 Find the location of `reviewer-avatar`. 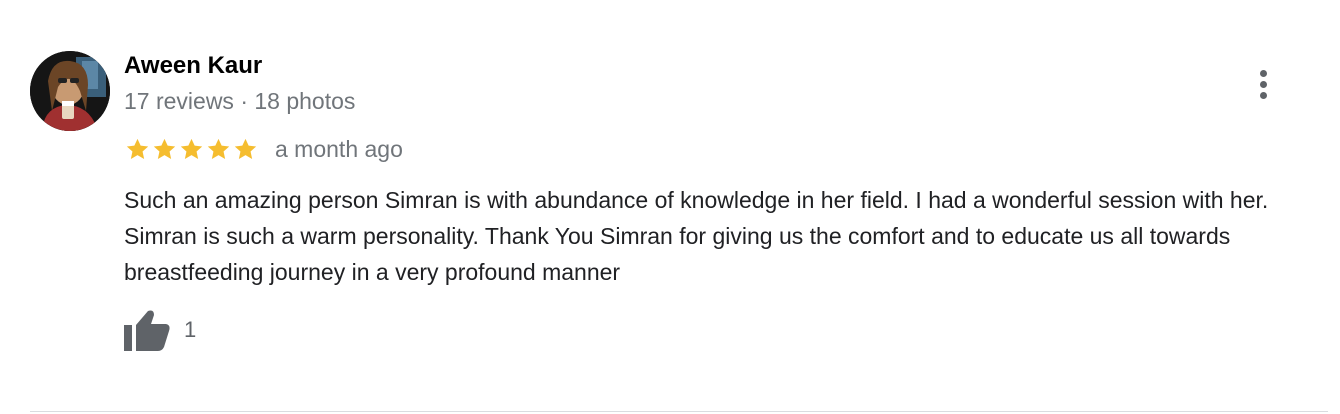

reviewer-avatar is located at coordinates (70, 91).